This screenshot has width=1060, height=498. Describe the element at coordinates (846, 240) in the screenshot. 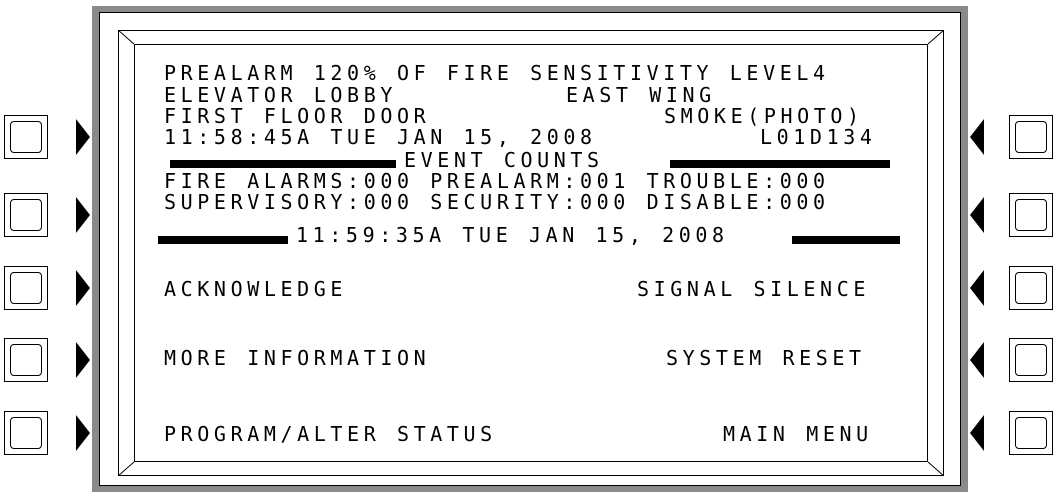

I see `clock-bar-right` at that location.